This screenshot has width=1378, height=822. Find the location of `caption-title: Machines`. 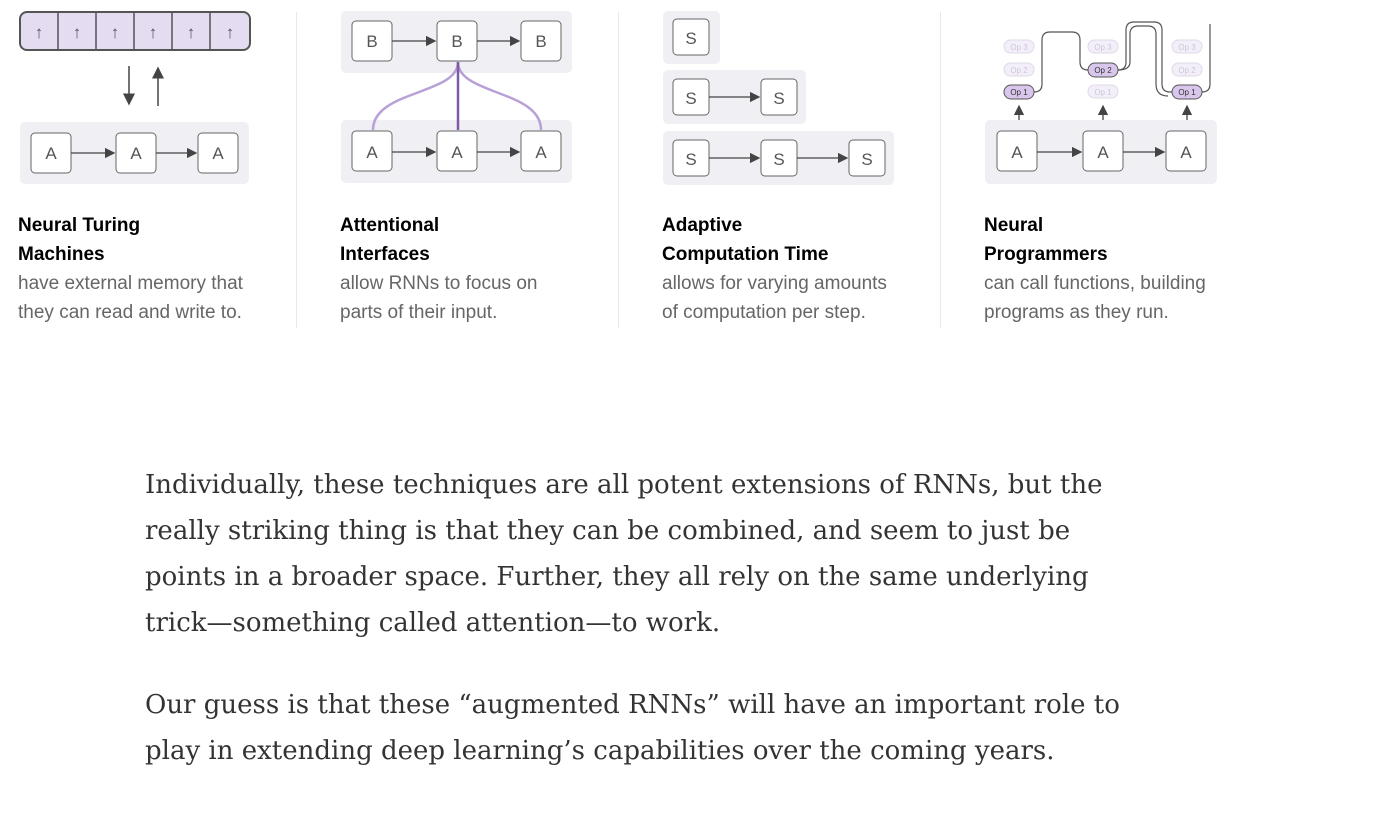

caption-title: Machines is located at coordinates (61, 254).